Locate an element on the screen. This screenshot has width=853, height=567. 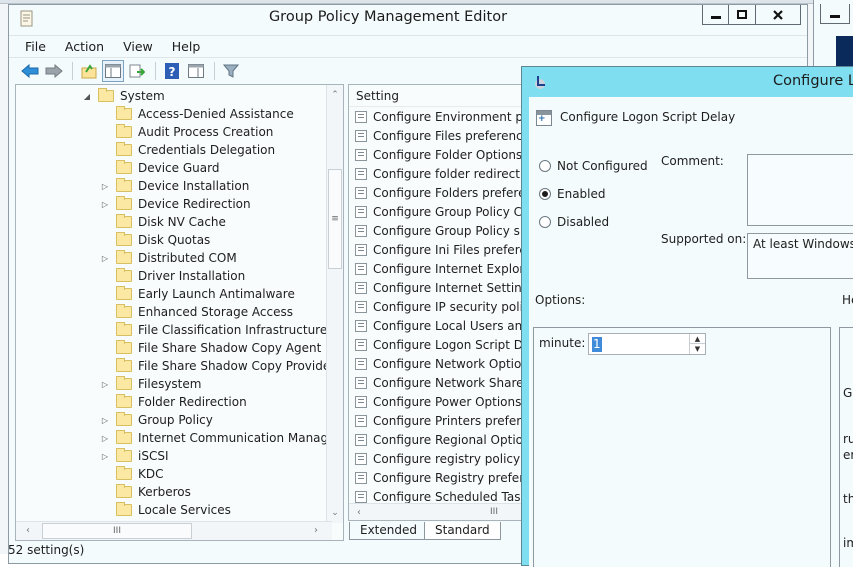
expanded-arrow-icon: ◢ is located at coordinates (87, 96).